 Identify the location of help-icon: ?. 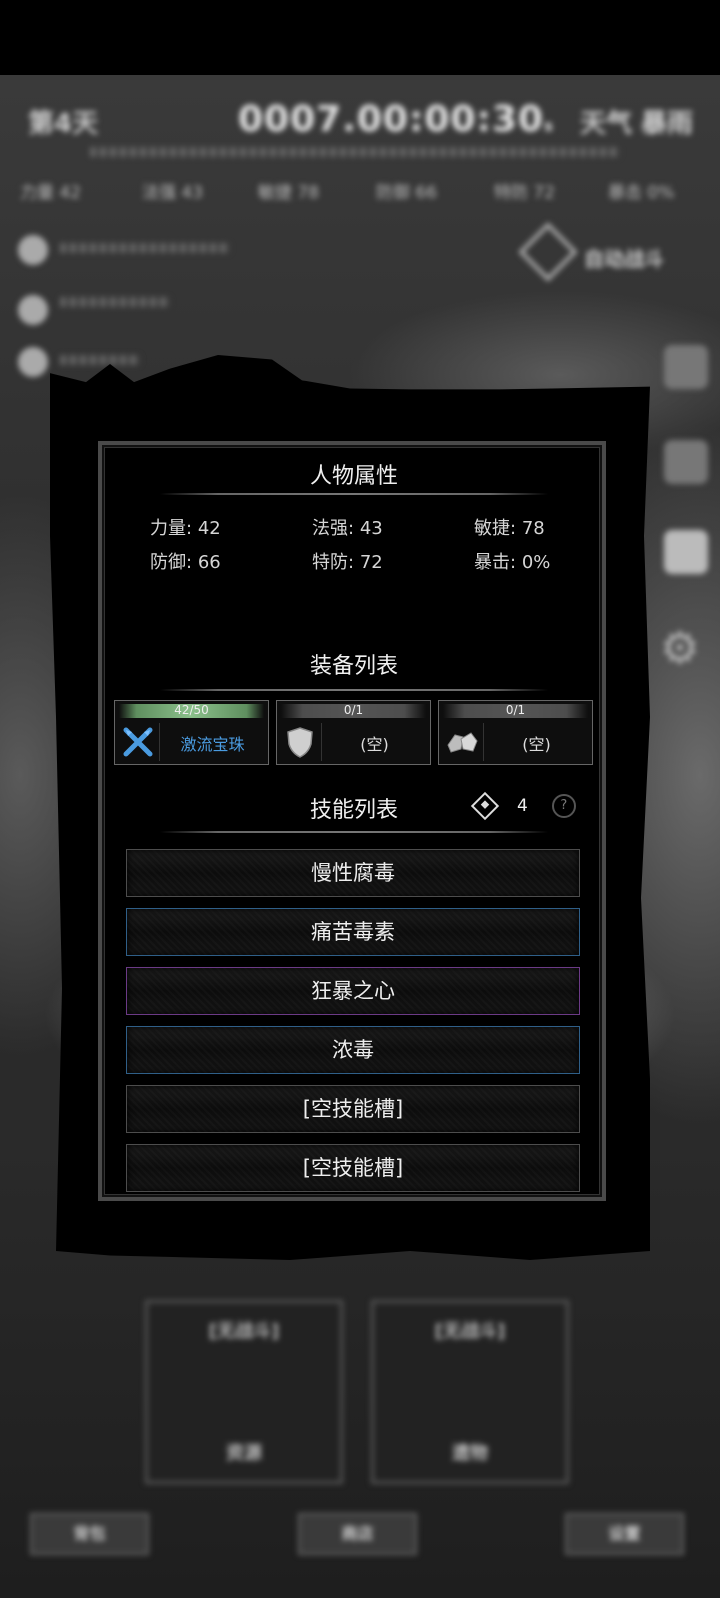
(563, 806).